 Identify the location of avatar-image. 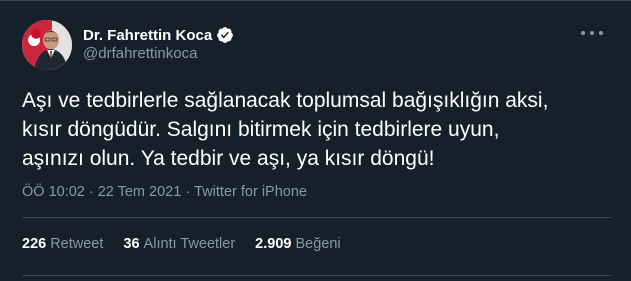
(47, 45).